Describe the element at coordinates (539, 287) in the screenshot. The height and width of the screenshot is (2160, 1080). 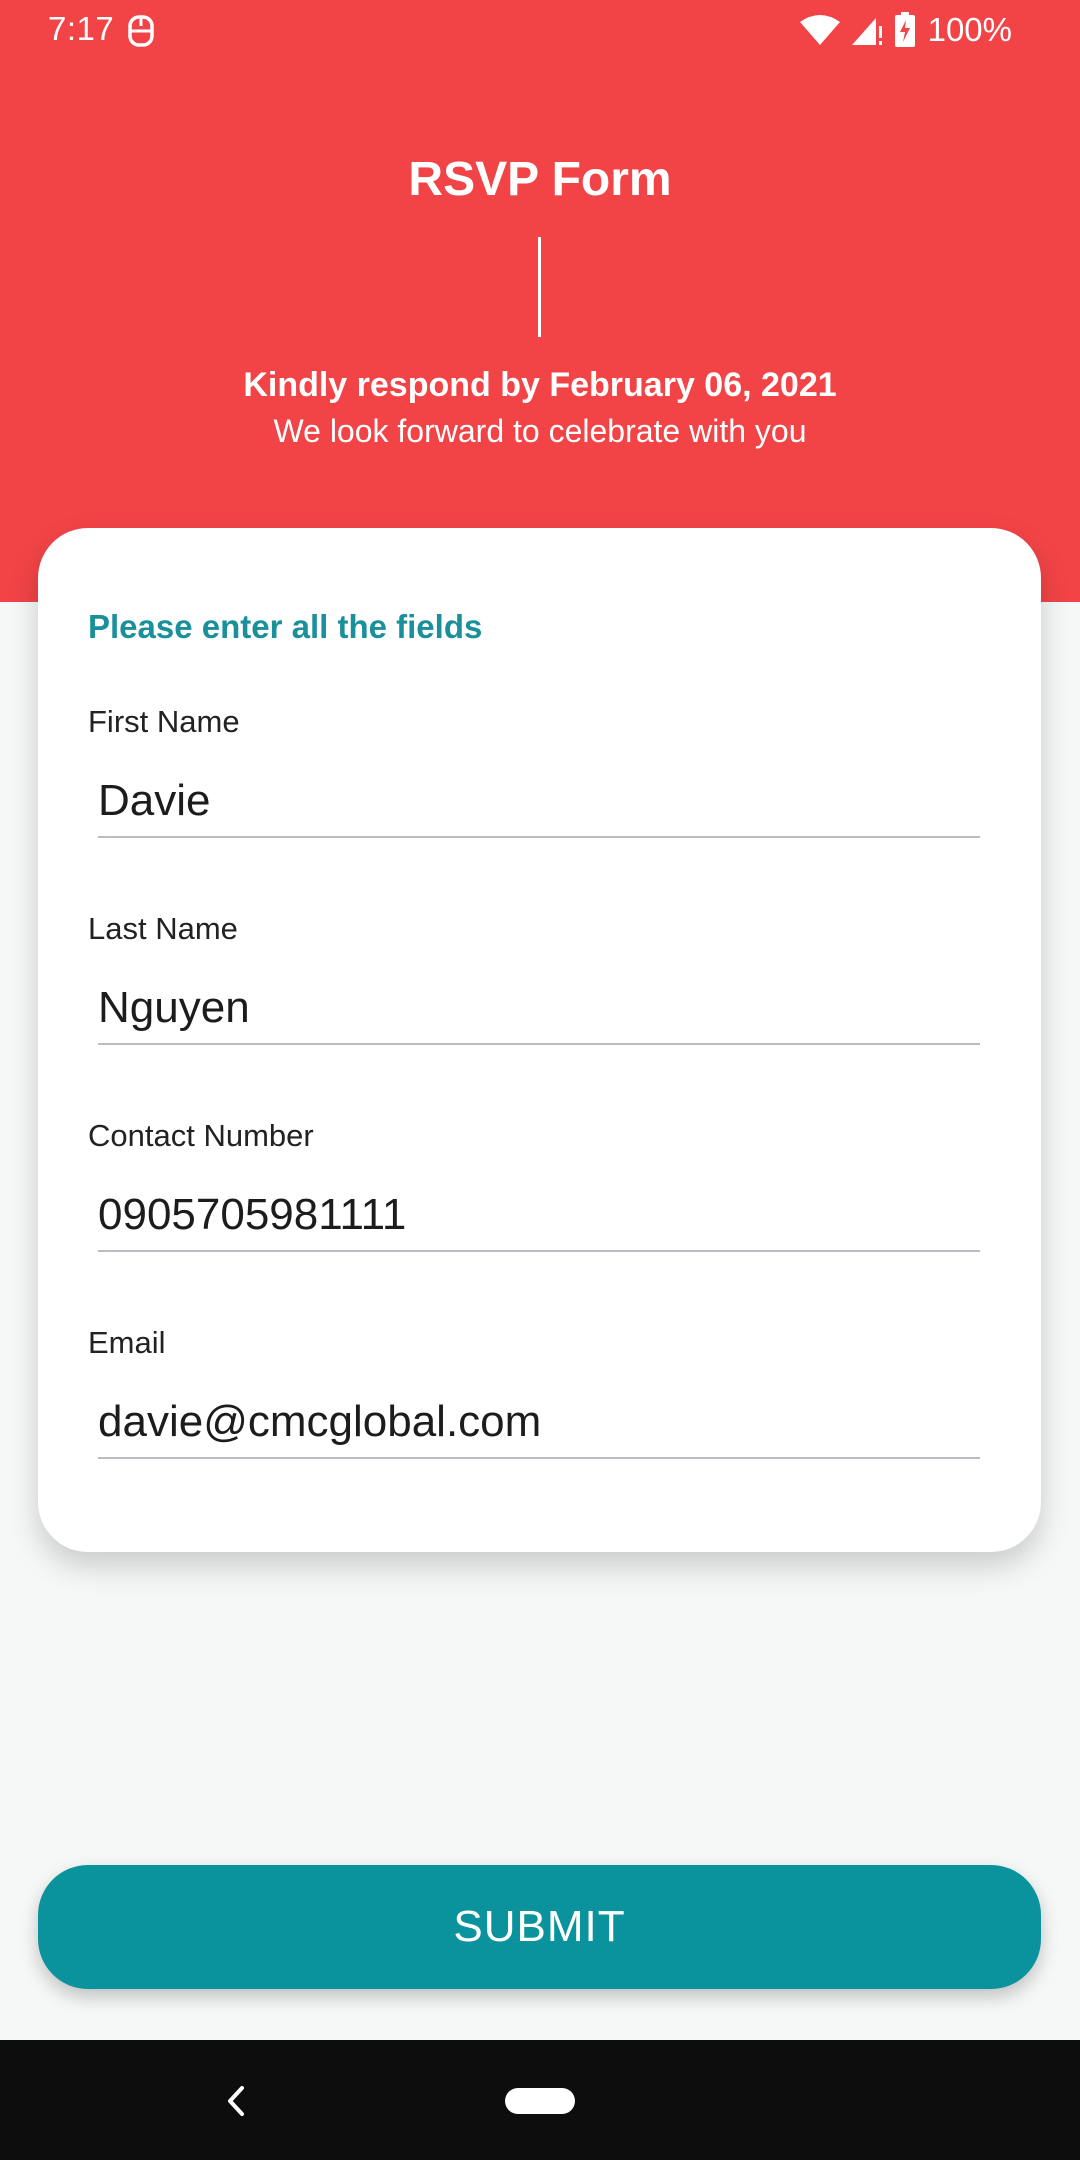
I see `title-divider` at that location.